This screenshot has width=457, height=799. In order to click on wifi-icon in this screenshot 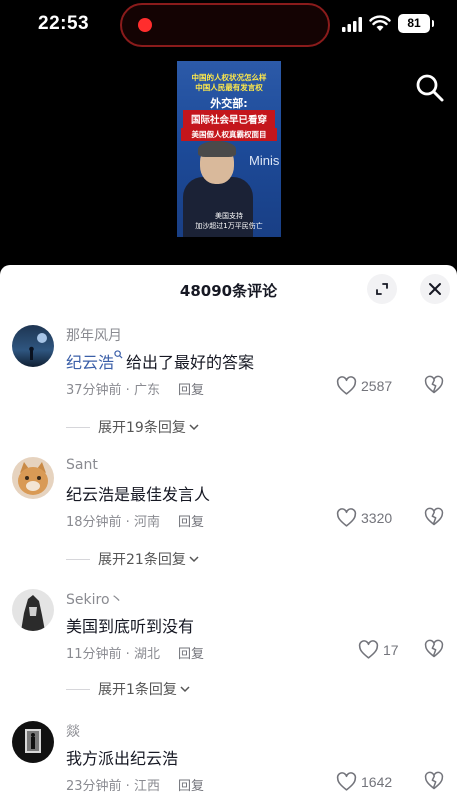, I will do `click(380, 23)`.